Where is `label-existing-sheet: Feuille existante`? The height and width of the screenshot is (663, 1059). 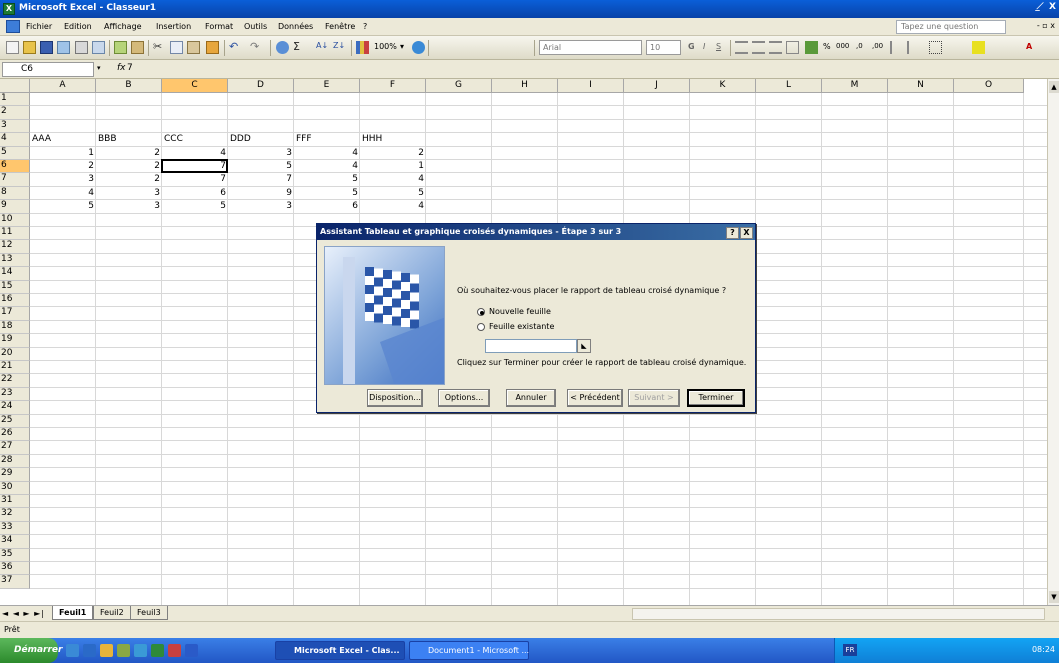
label-existing-sheet: Feuille existante is located at coordinates (521, 326).